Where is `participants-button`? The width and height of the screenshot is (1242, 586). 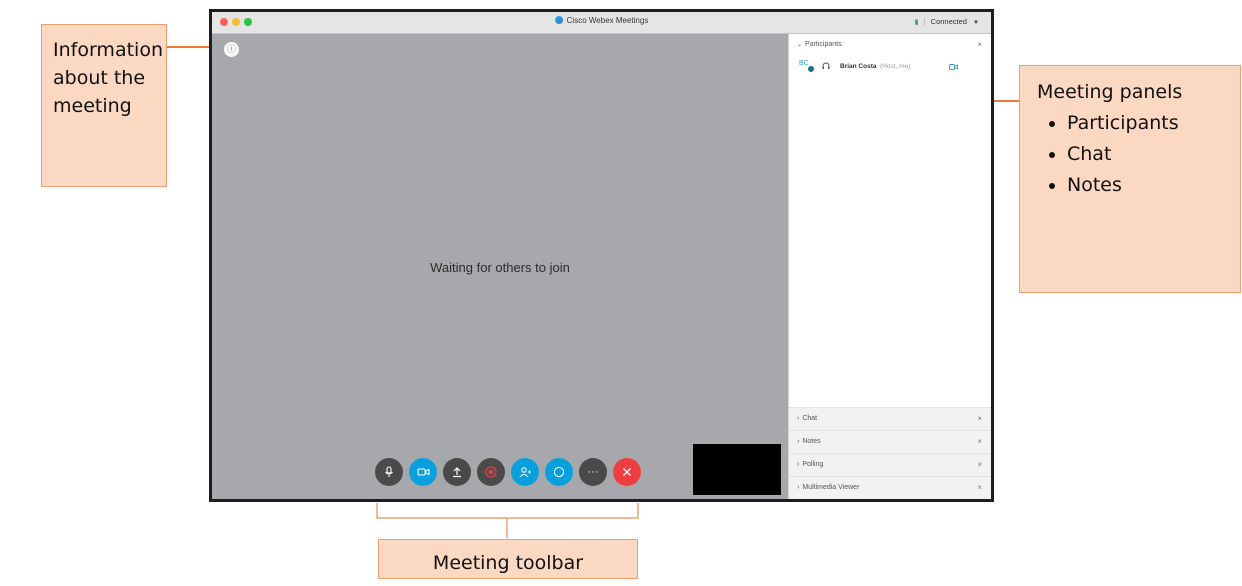
participants-button is located at coordinates (525, 472).